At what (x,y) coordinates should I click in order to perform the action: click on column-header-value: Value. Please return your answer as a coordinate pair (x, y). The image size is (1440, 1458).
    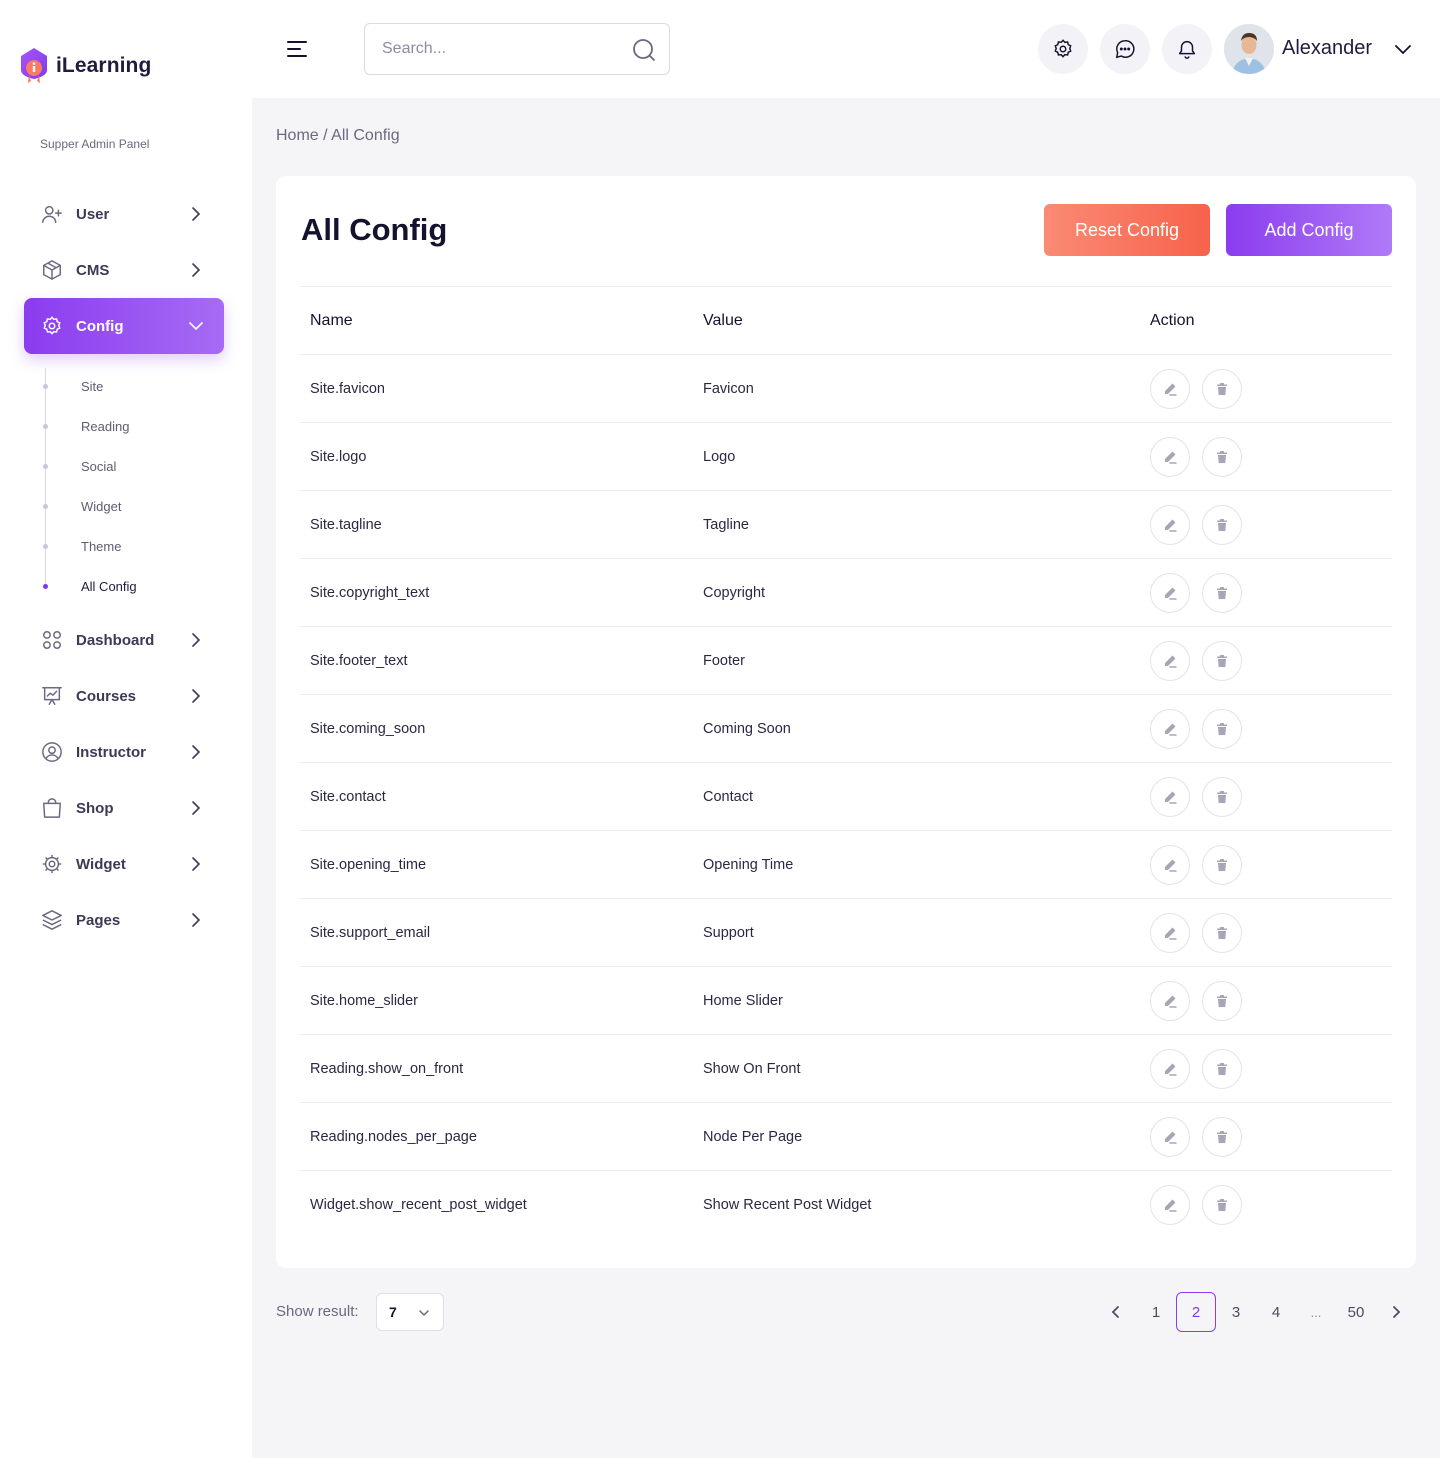
    Looking at the image, I should click on (926, 321).